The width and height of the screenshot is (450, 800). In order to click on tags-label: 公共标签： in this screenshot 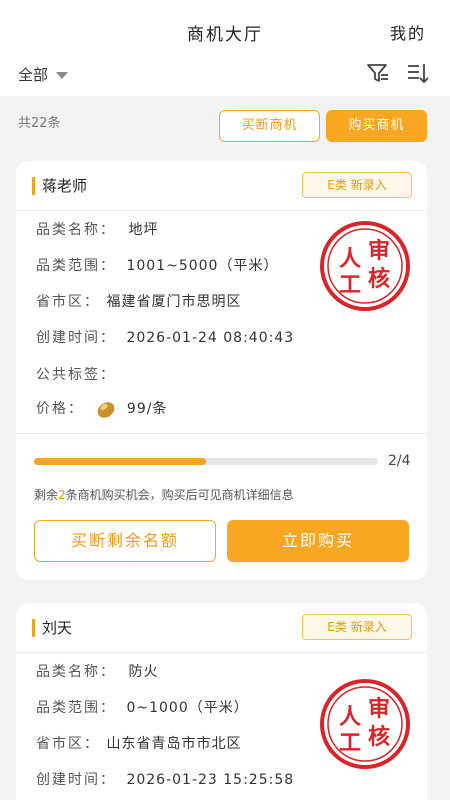, I will do `click(76, 375)`.